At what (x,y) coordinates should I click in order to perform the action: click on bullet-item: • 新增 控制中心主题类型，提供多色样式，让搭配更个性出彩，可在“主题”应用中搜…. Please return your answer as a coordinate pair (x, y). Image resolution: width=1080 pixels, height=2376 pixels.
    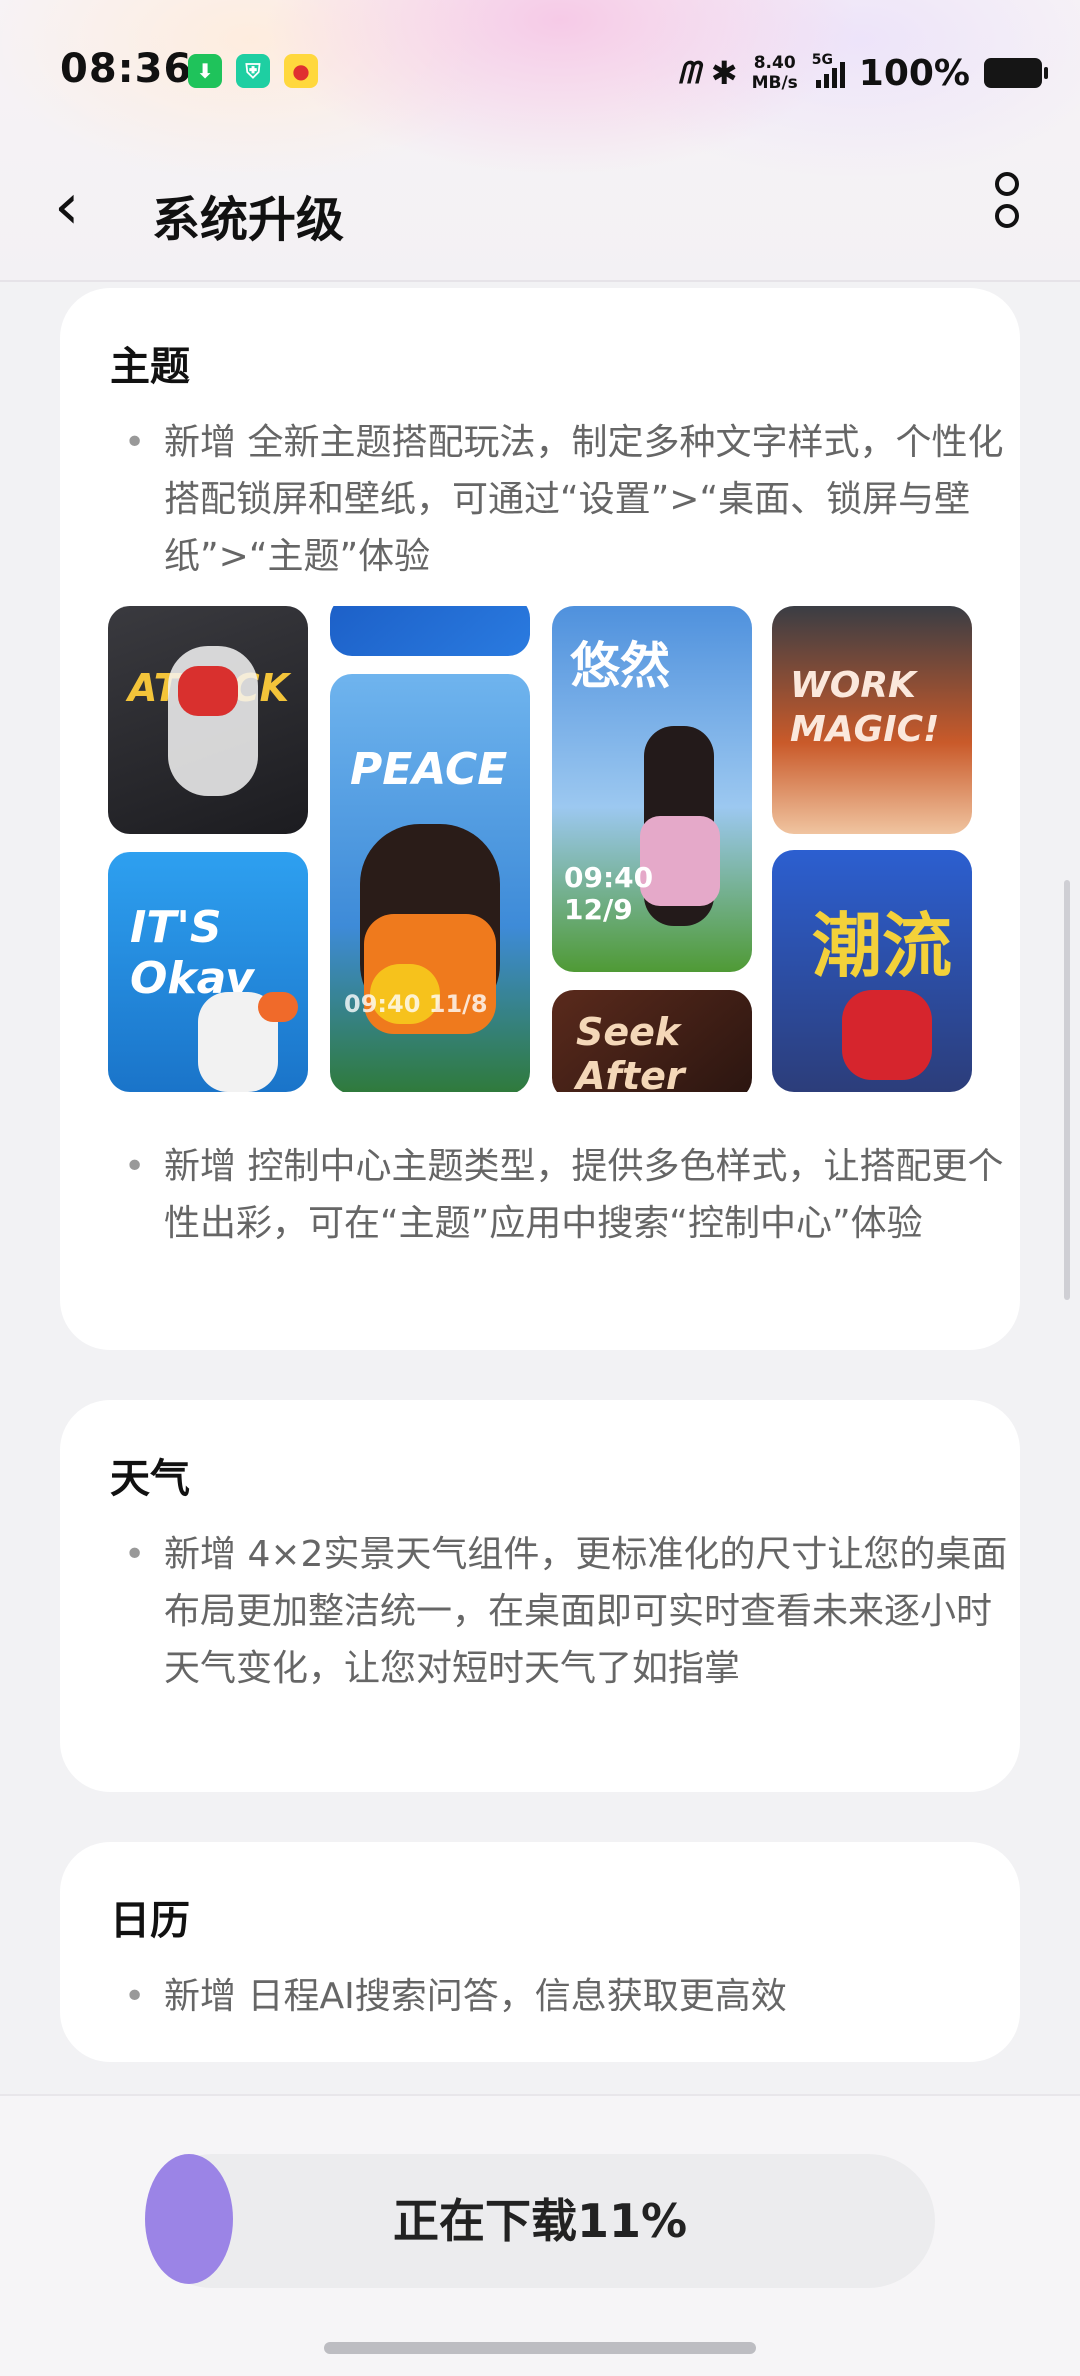
    Looking at the image, I should click on (531, 1223).